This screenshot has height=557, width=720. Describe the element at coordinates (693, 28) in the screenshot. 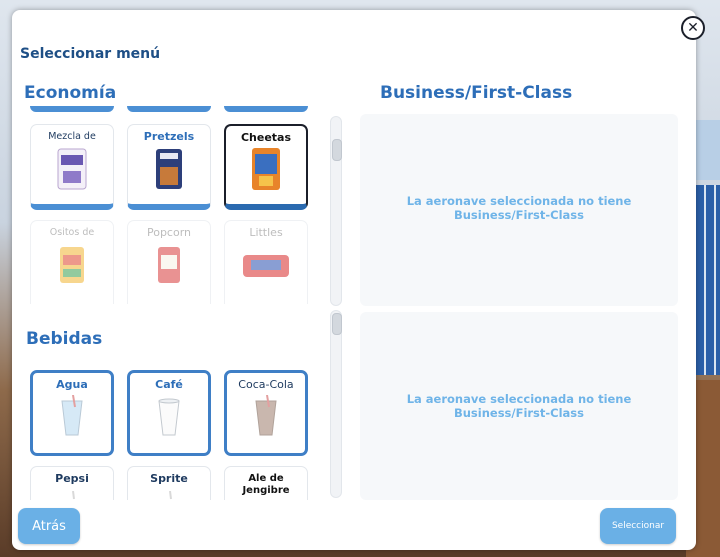

I see `close-icon: ✕` at that location.